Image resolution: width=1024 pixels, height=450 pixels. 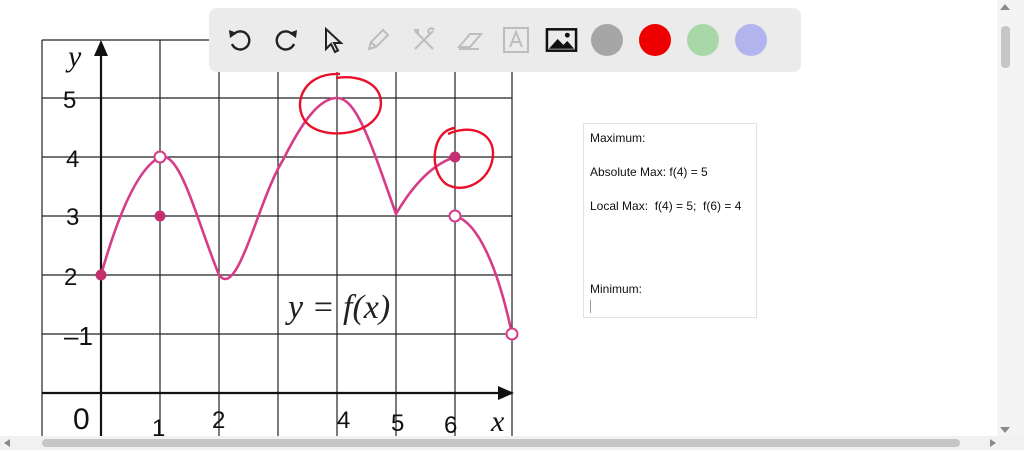 I want to click on x-tick-6: 6, so click(x=450, y=424).